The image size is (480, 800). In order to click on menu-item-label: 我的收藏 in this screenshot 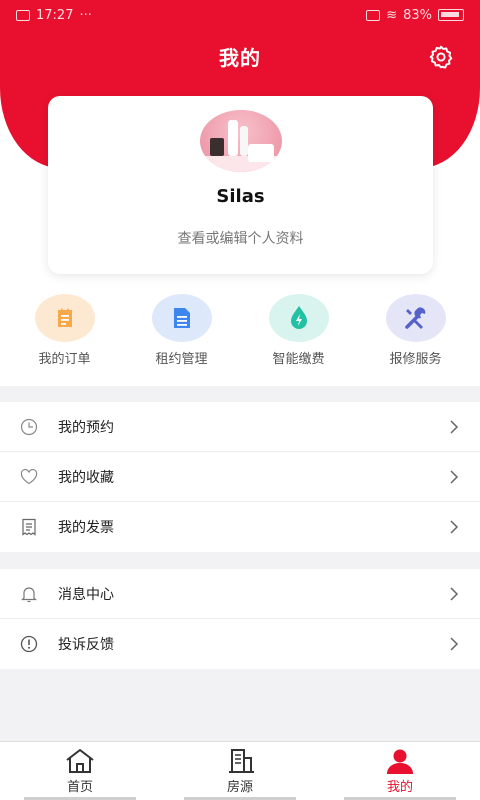, I will do `click(86, 477)`.